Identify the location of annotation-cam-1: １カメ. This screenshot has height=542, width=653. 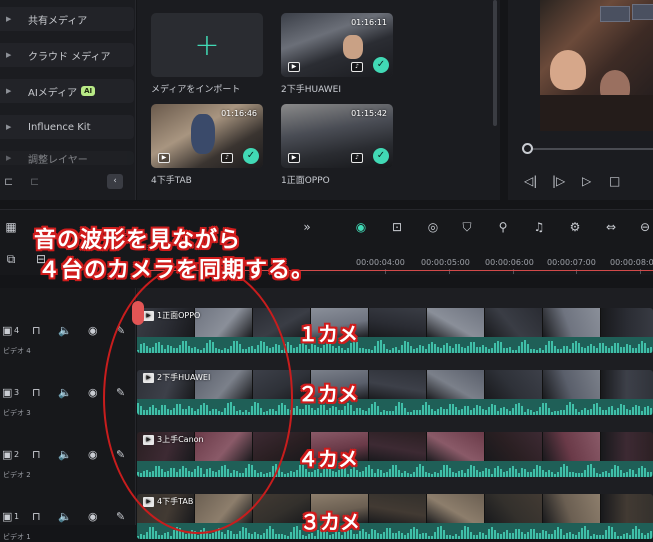
(328, 334).